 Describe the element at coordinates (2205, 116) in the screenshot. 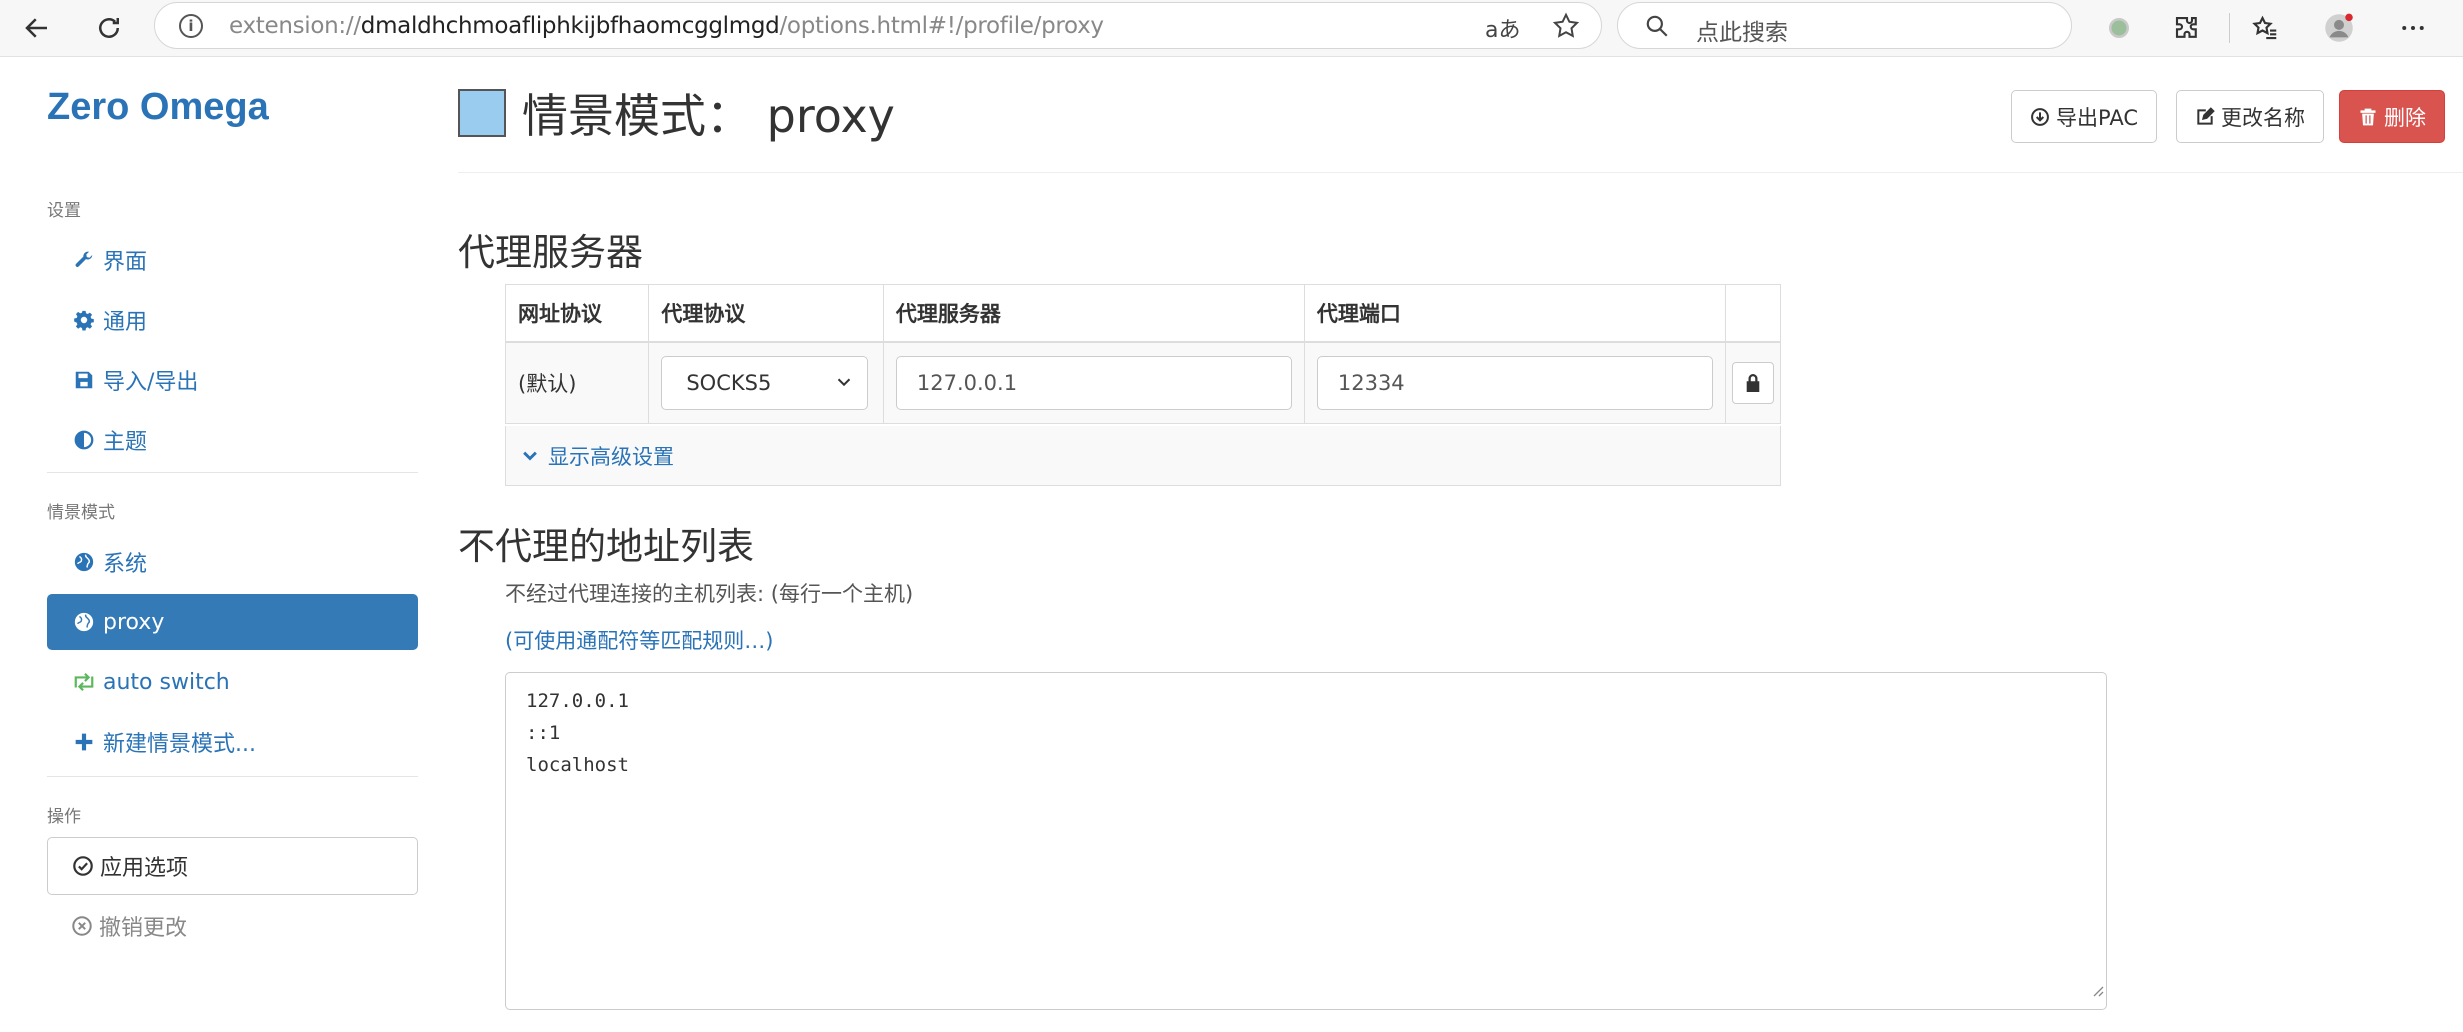

I see `edit-icon` at that location.